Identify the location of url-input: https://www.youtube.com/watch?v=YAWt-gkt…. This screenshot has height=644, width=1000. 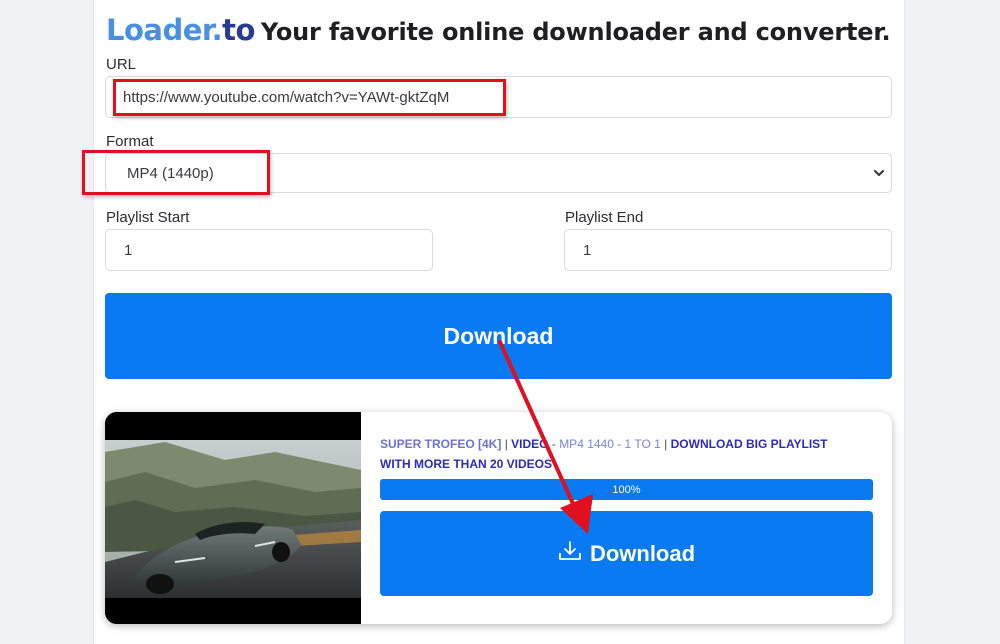
(498, 97).